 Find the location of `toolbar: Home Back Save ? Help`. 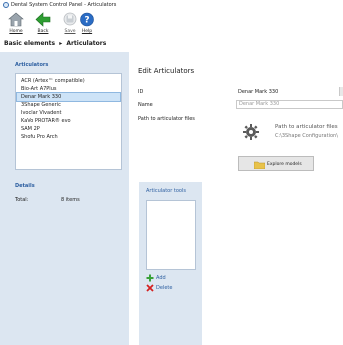

toolbar: Home Back Save ? Help is located at coordinates (171, 24).